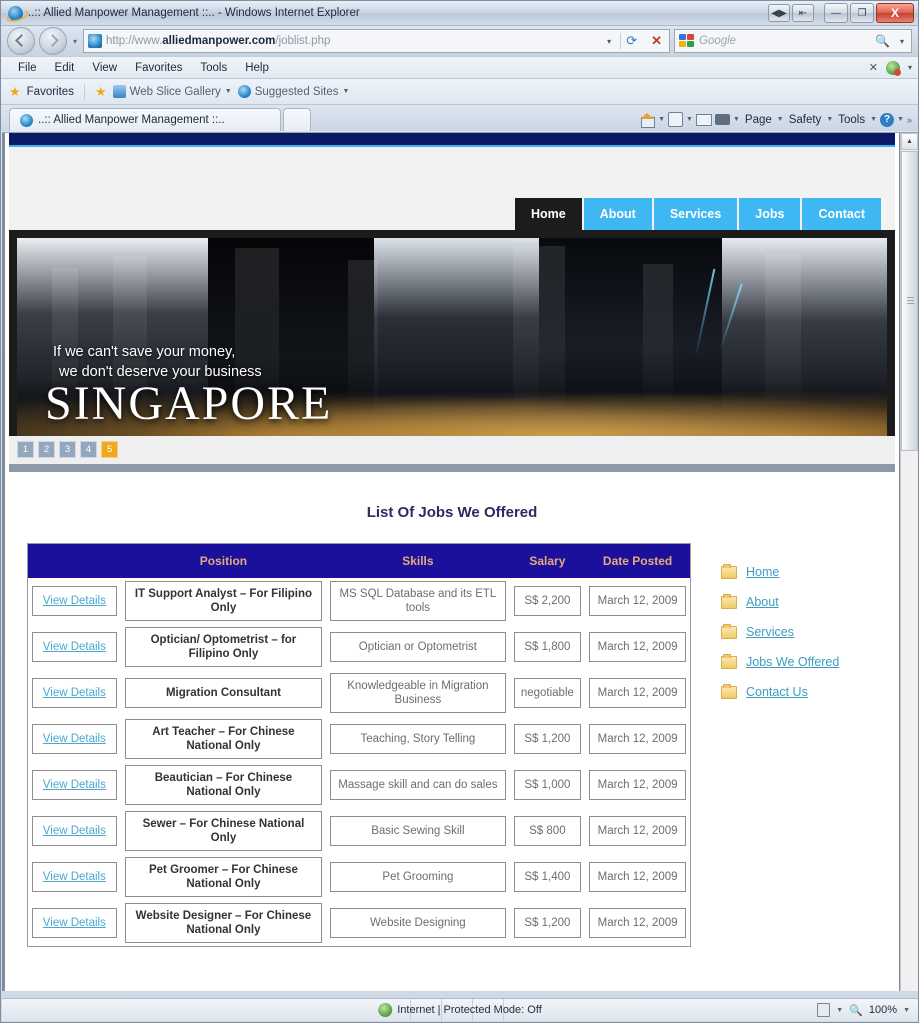  What do you see at coordinates (770, 632) in the screenshot?
I see `sidebar-link-services: Services` at bounding box center [770, 632].